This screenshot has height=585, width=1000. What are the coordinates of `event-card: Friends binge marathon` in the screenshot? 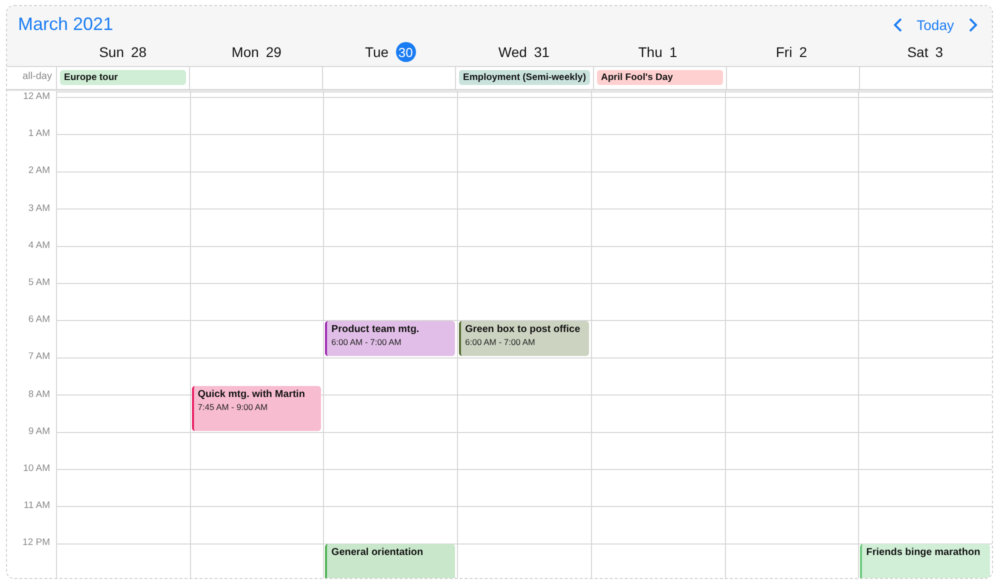 It's located at (925, 561).